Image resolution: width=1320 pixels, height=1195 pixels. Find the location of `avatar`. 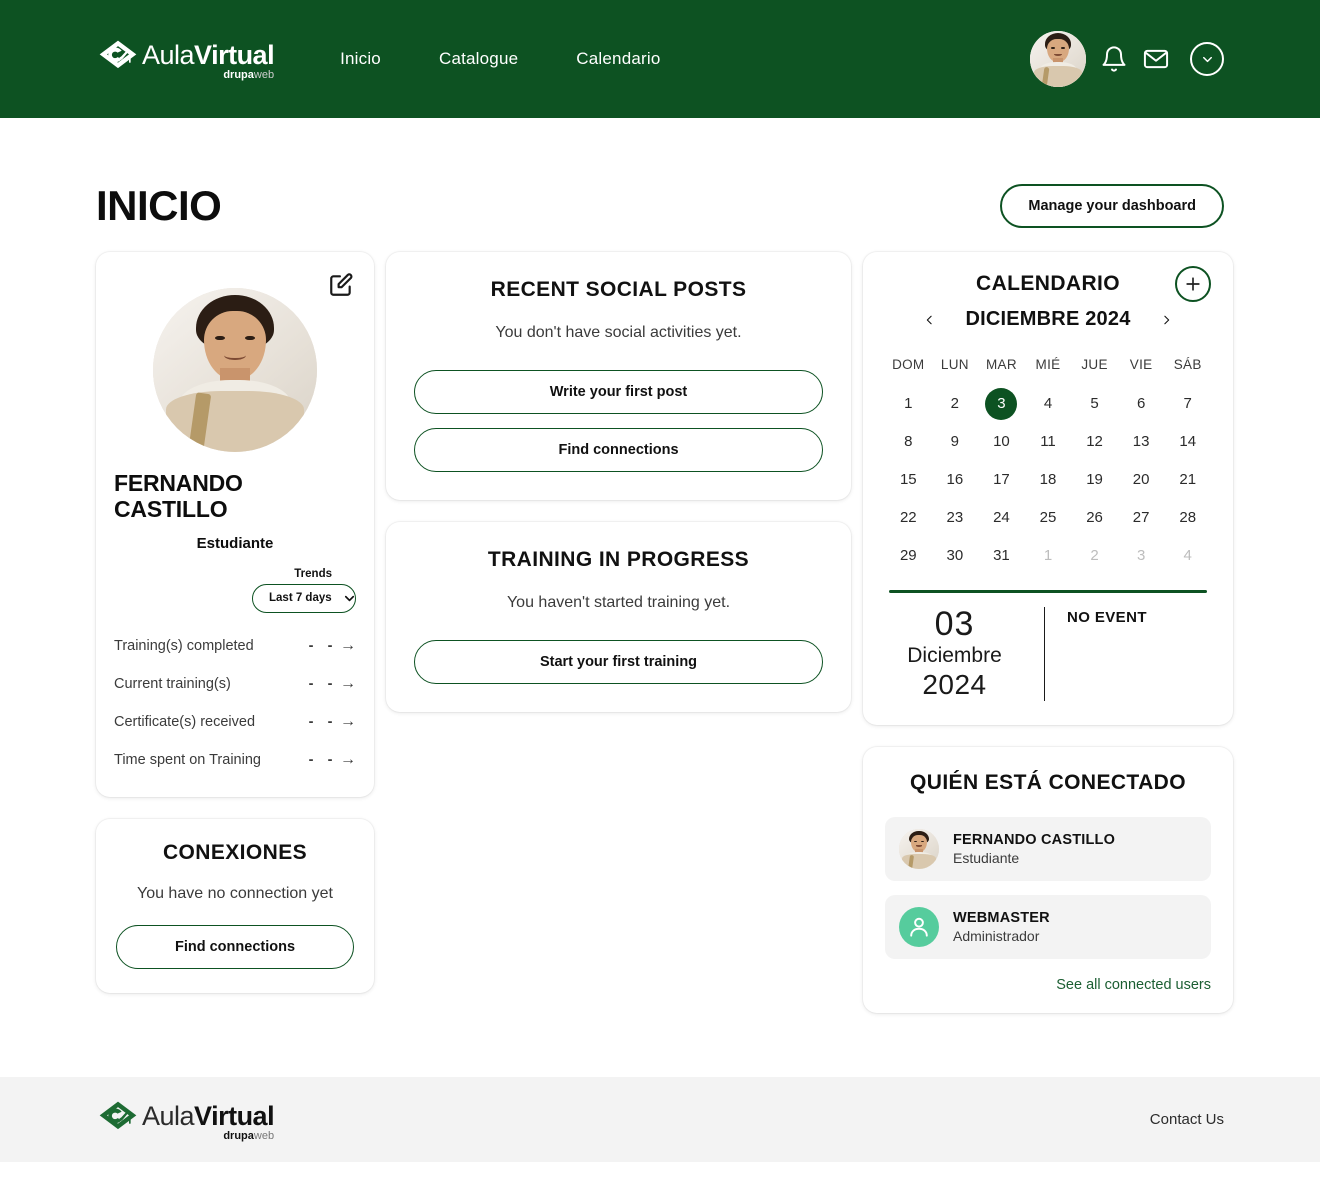

avatar is located at coordinates (919, 849).